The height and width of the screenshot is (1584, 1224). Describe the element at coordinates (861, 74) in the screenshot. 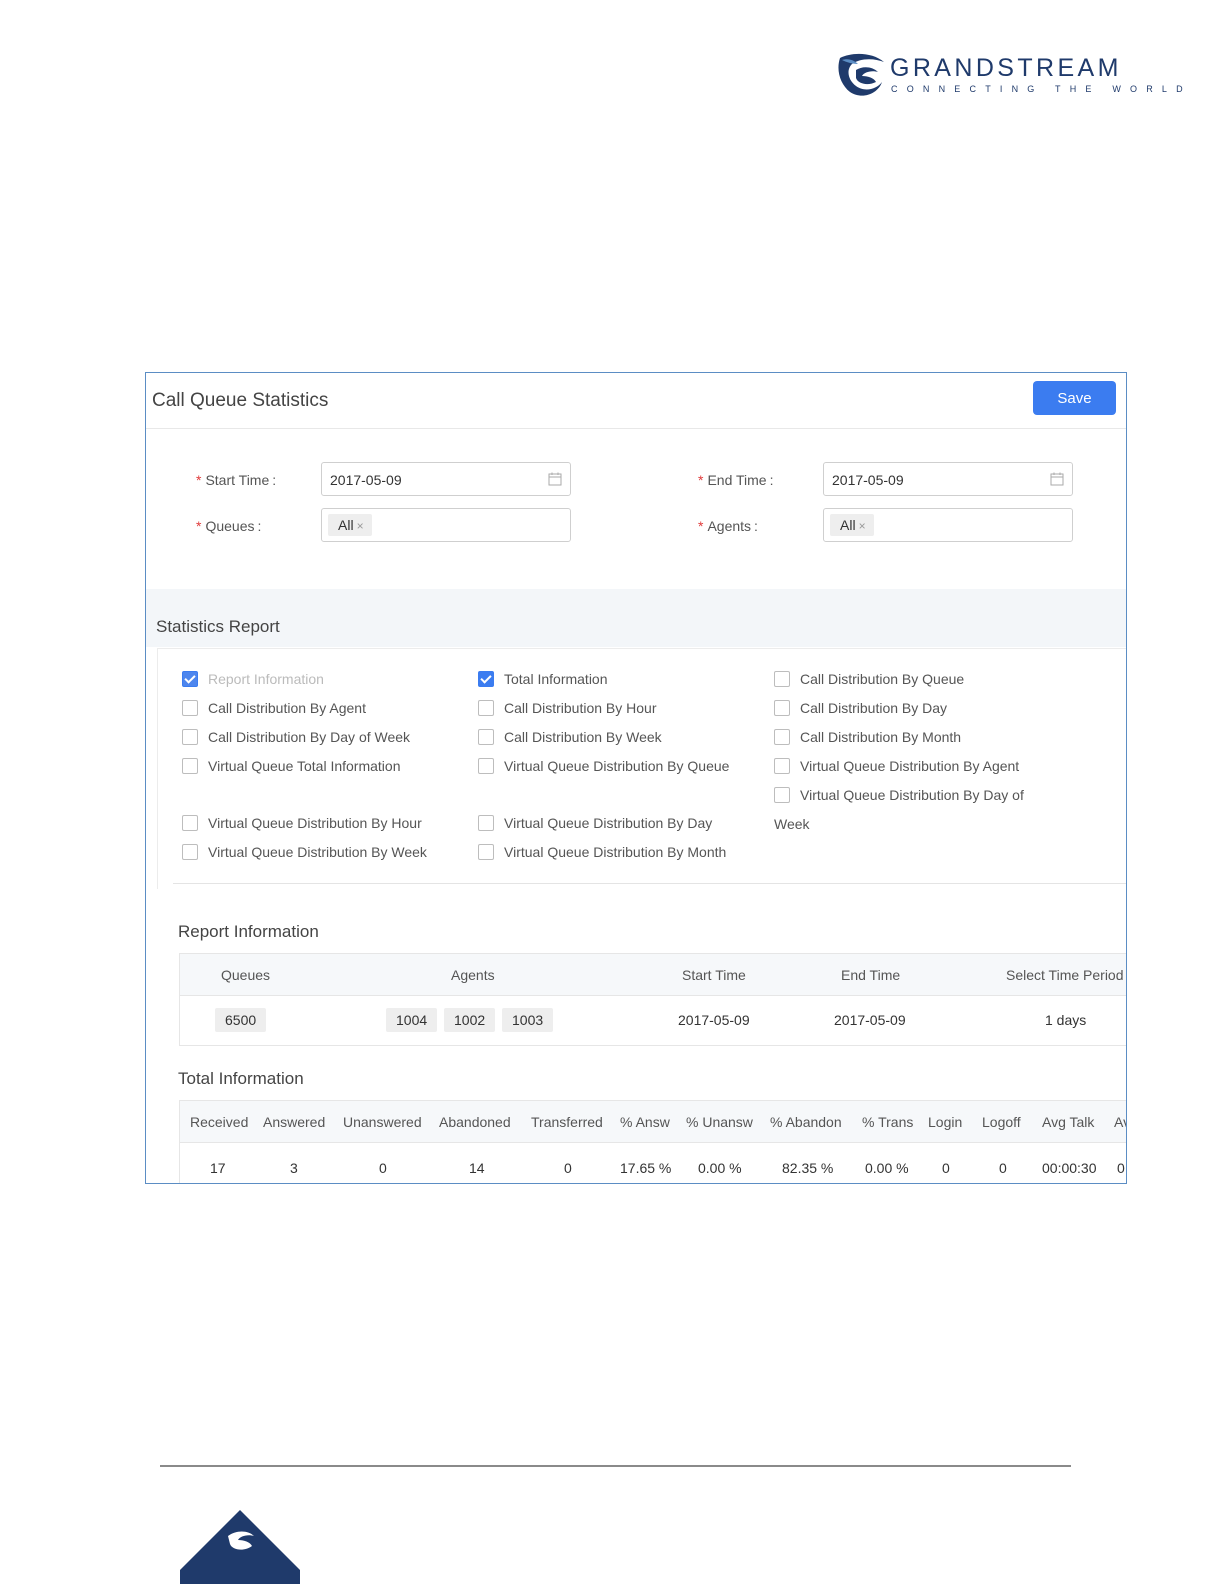

I see `grandstream-logo-icon` at that location.